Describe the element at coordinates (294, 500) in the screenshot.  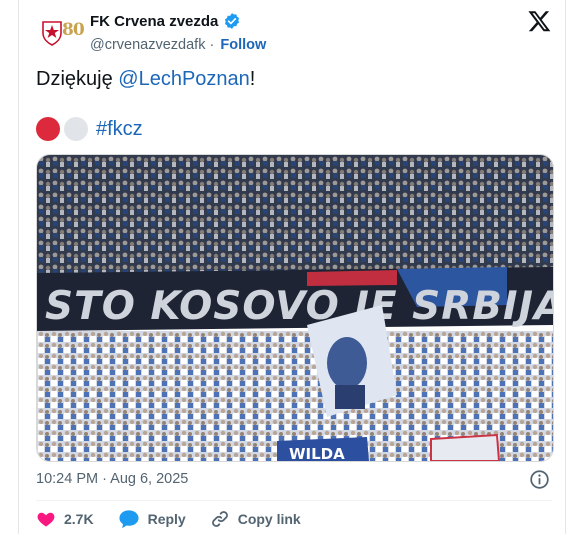
I see `divider` at that location.